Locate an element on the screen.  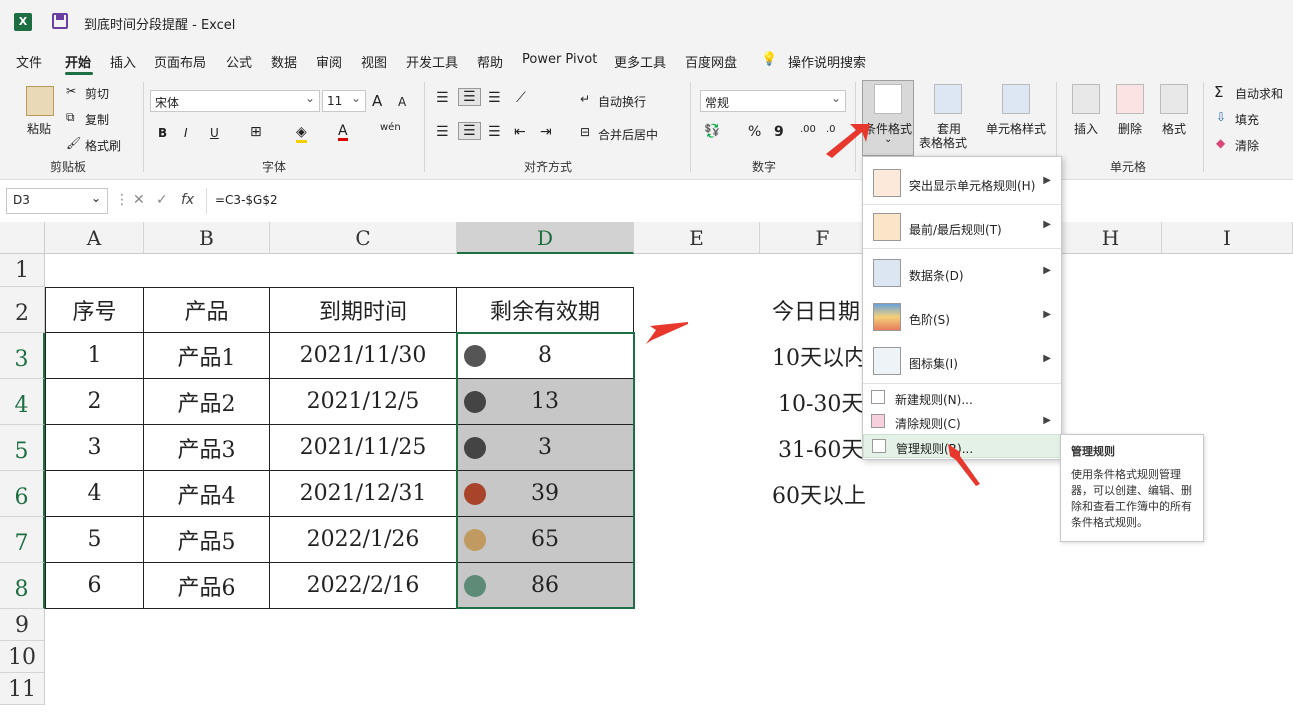
decrease-decimal-icon: .0 is located at coordinates (831, 129).